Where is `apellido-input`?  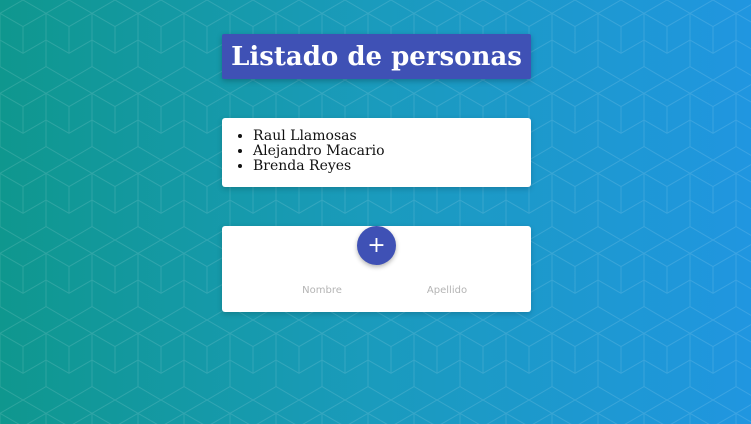 apellido-input is located at coordinates (447, 290).